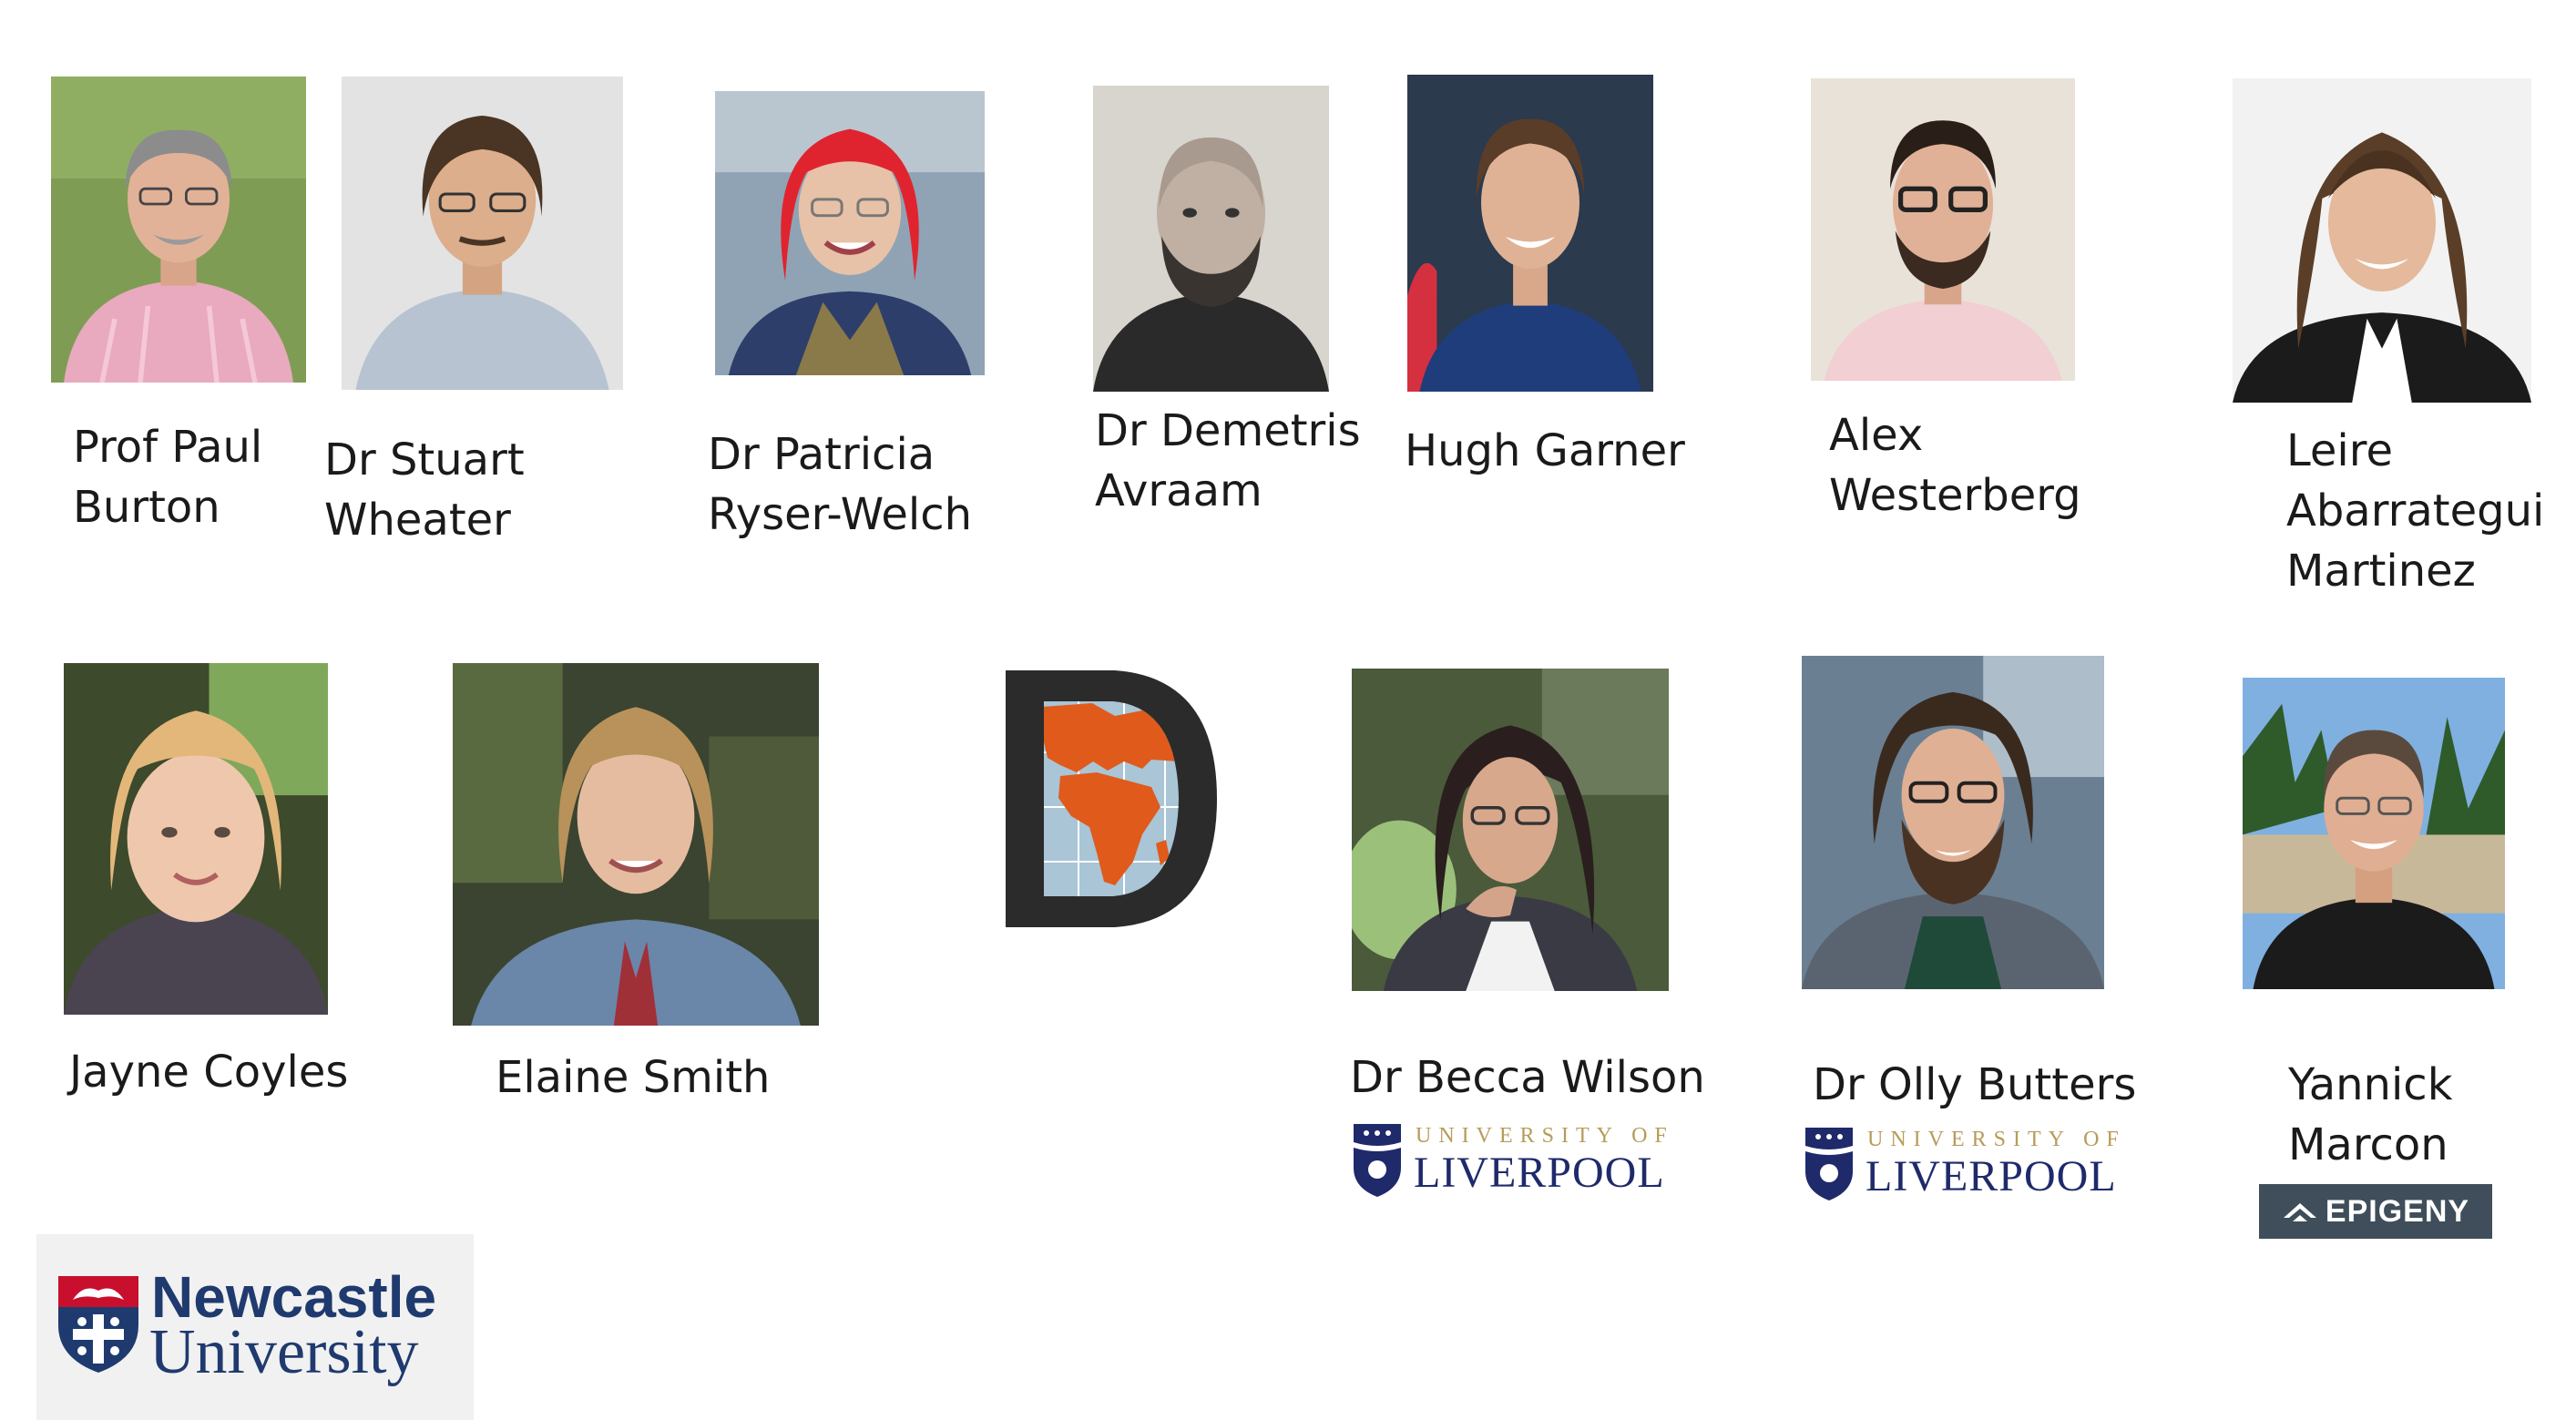 This screenshot has width=2576, height=1420. I want to click on portrait-paul-burton, so click(178, 230).